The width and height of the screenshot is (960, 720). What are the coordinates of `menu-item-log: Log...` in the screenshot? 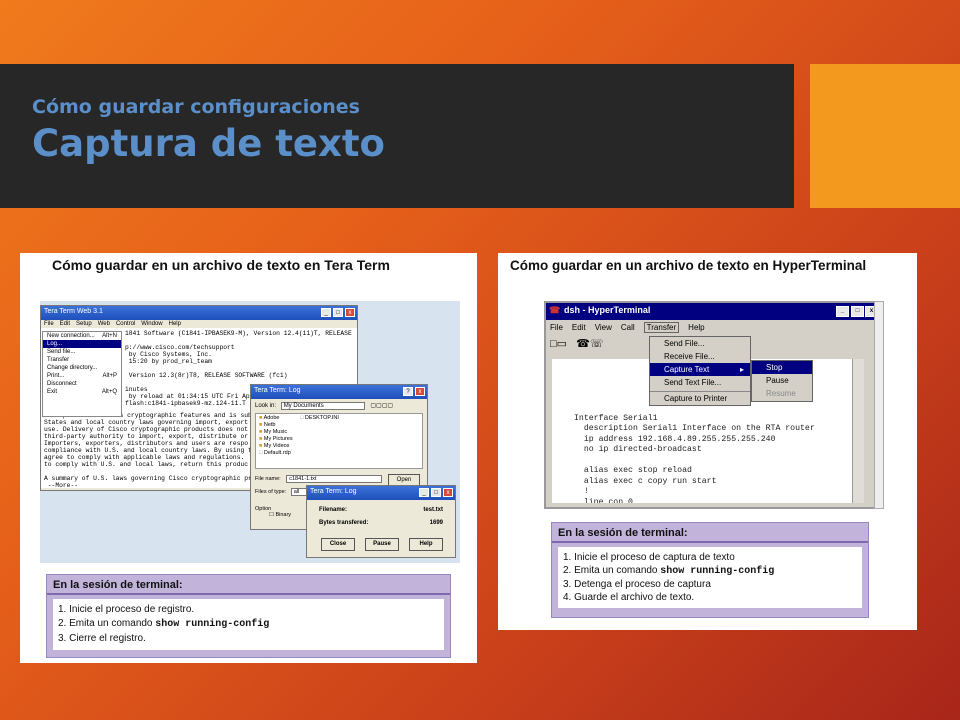 It's located at (82, 344).